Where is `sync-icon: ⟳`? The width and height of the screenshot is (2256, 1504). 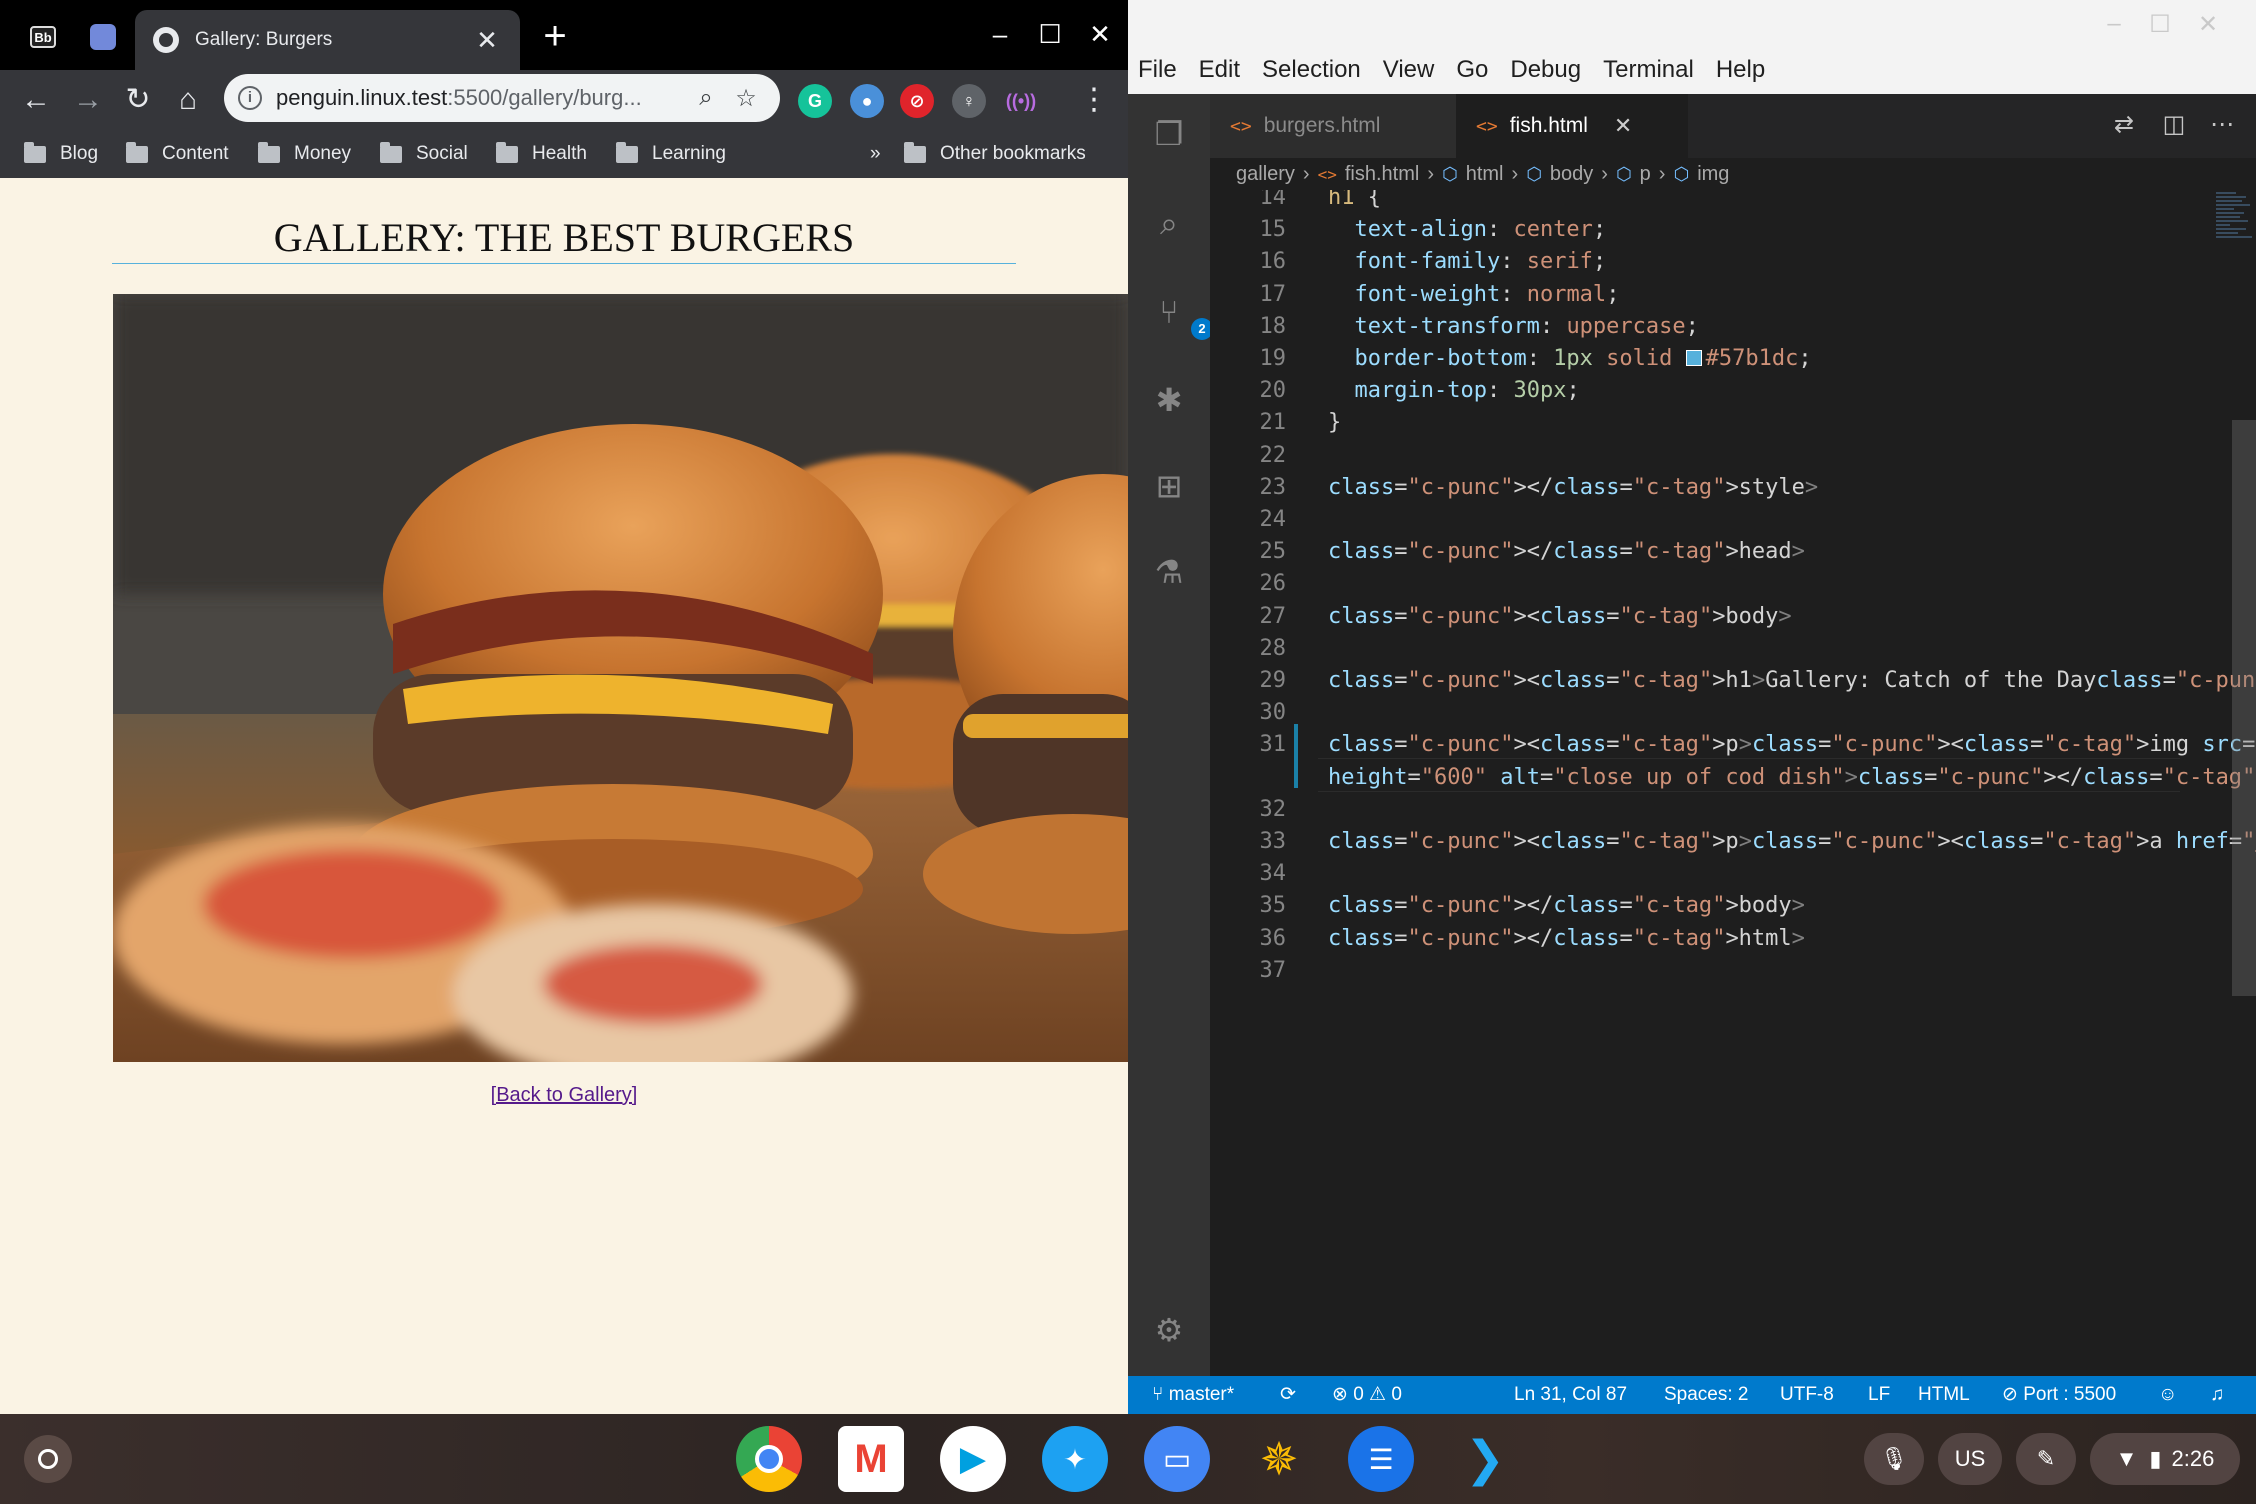
sync-icon: ⟳ is located at coordinates (1288, 1395).